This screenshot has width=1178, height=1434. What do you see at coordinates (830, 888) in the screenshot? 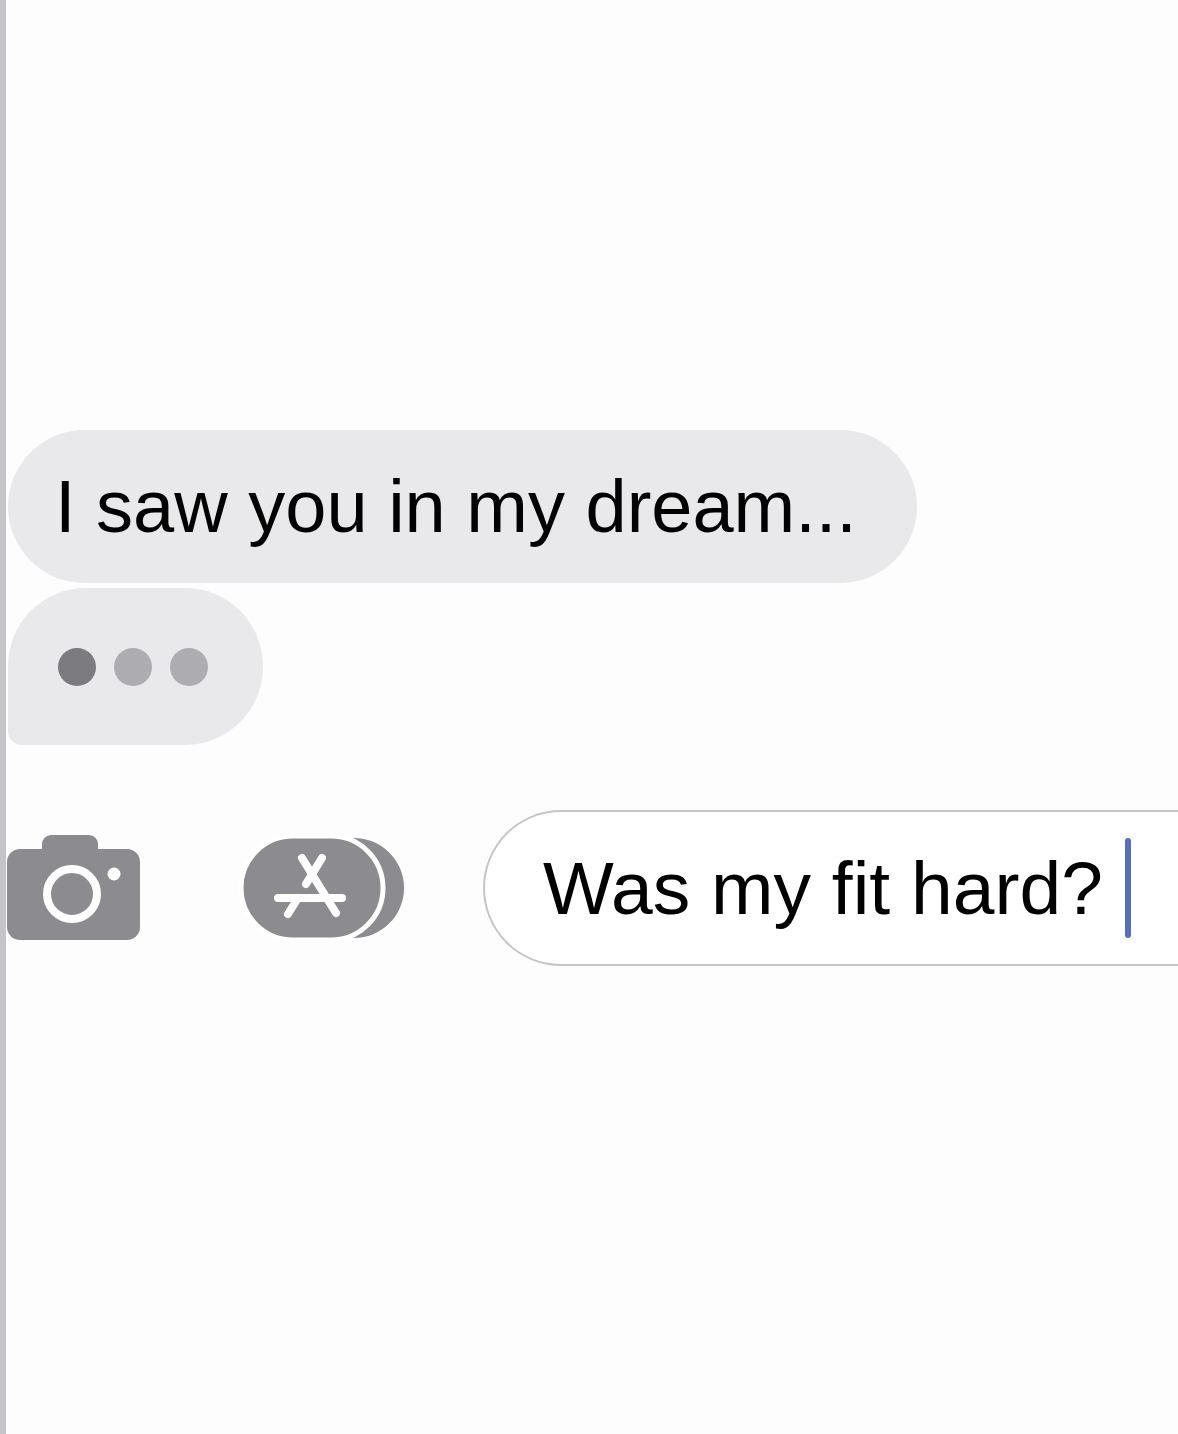
I see `message-input-field: Was my fit hard?` at bounding box center [830, 888].